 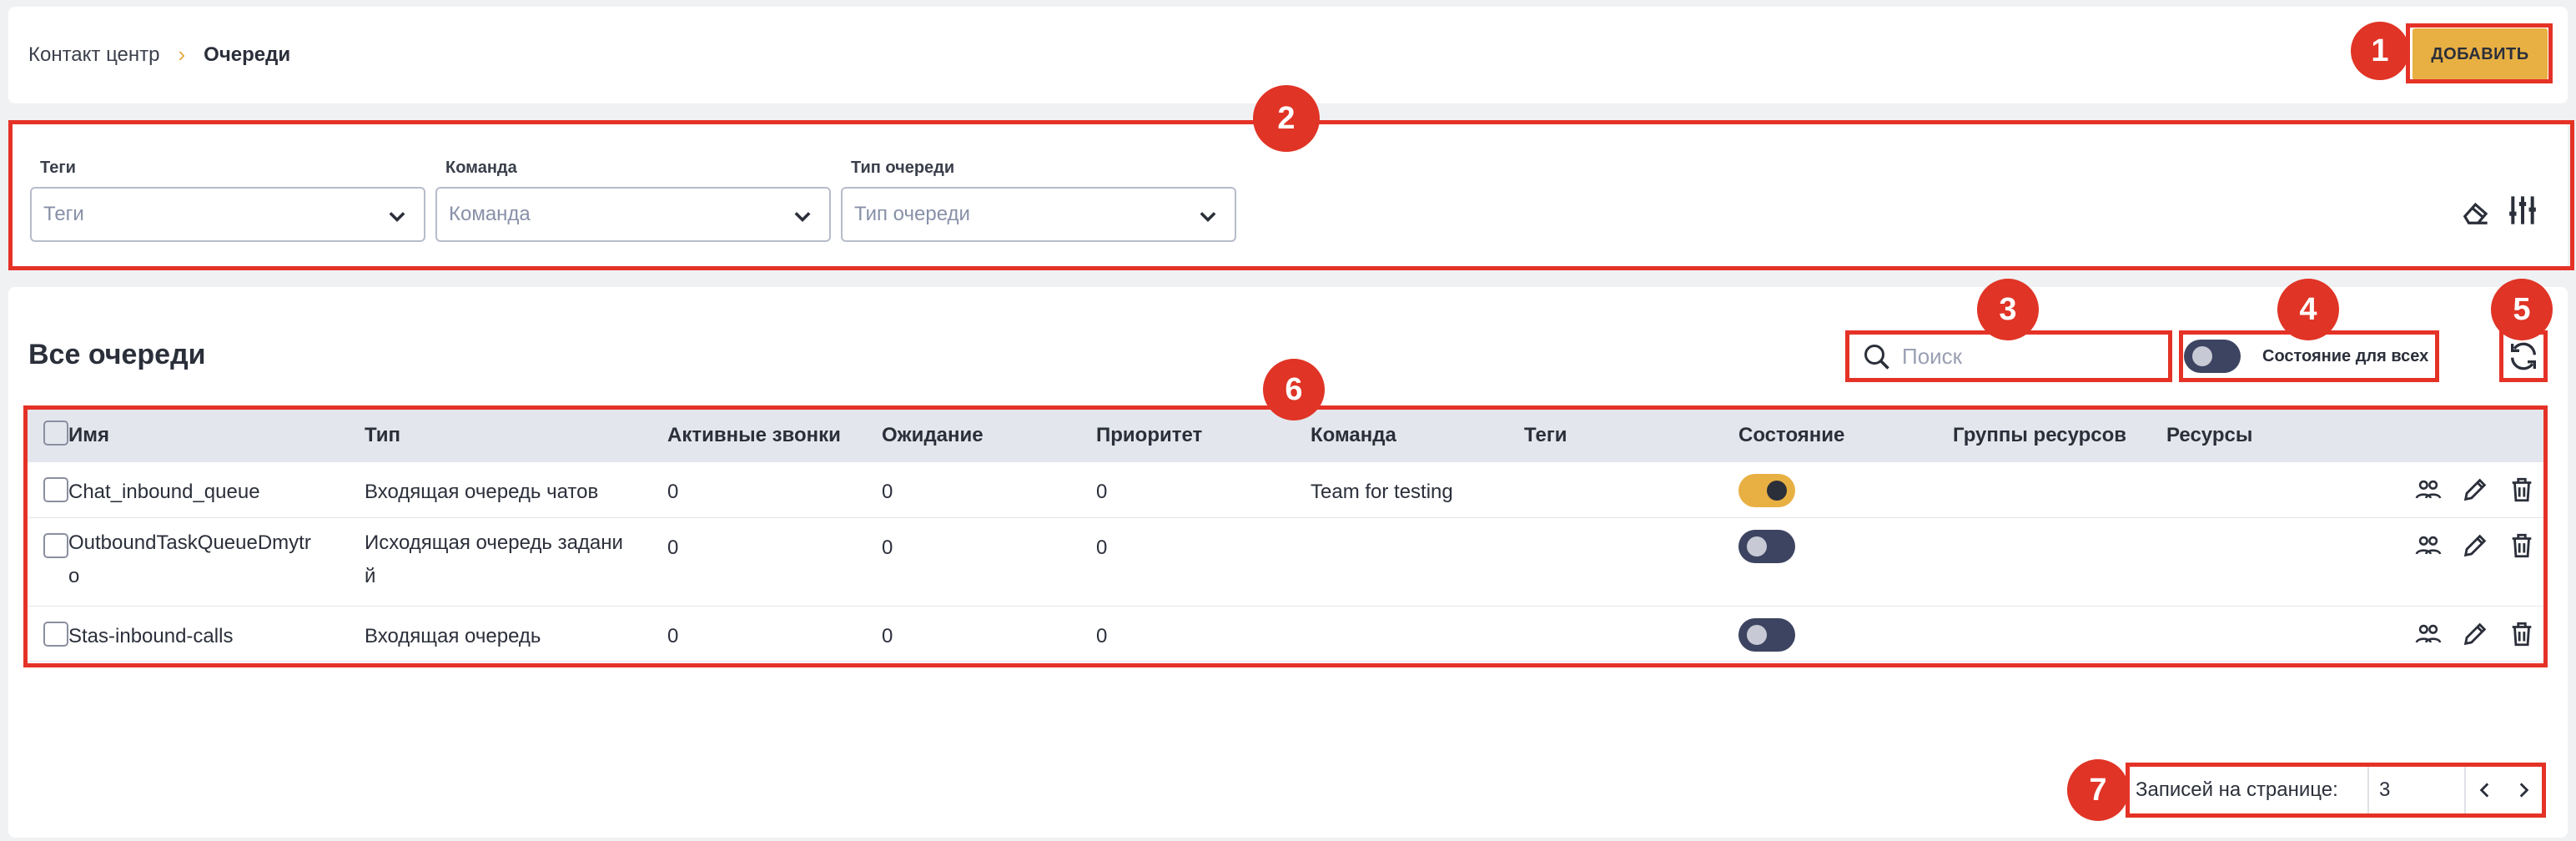 I want to click on annotation-marker: 5, so click(x=2522, y=309).